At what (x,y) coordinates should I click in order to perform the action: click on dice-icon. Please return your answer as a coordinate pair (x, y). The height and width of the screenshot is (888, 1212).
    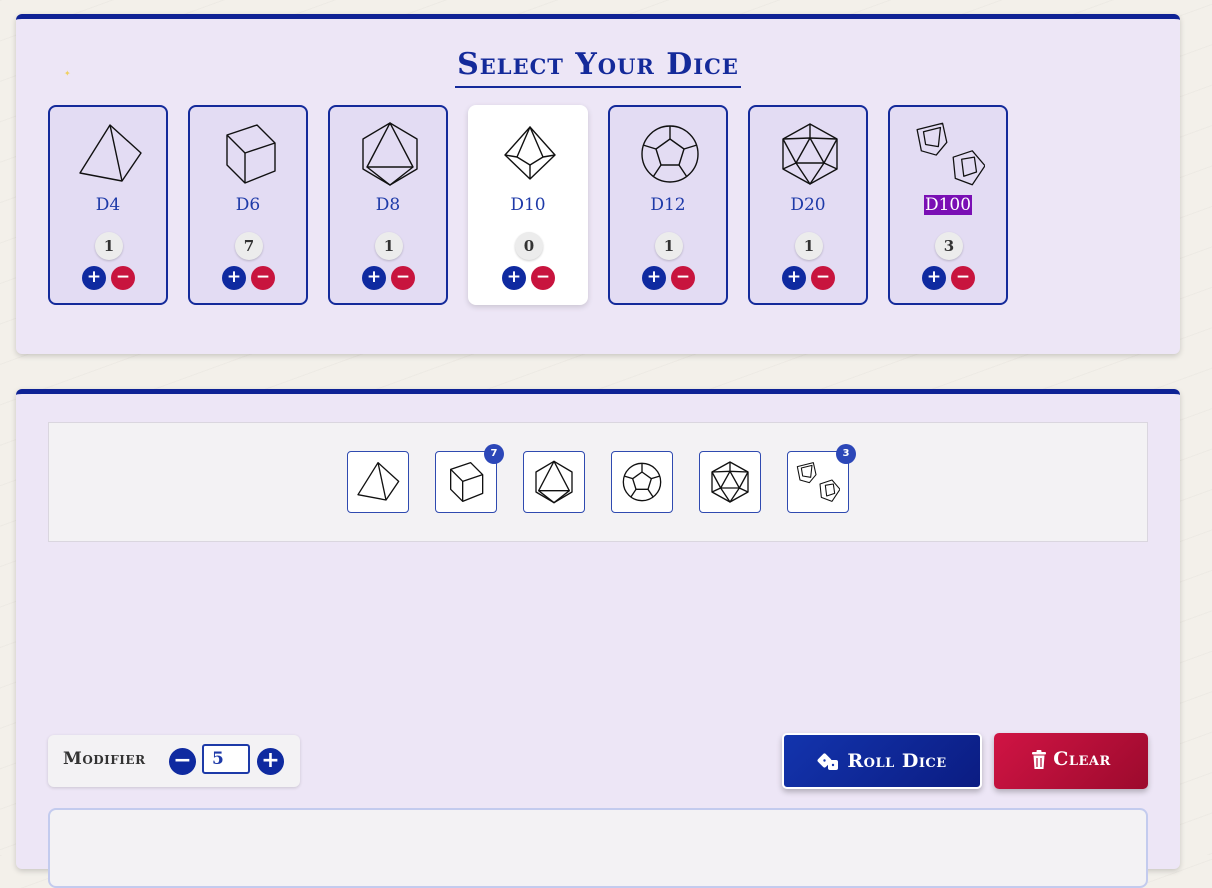
    Looking at the image, I should click on (828, 761).